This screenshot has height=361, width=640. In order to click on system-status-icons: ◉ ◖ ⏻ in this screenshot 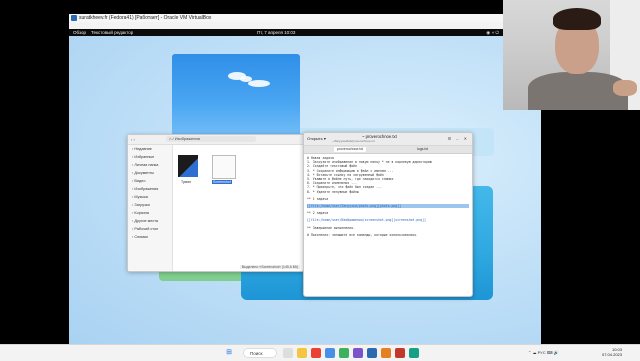, I will do `click(492, 32)`.